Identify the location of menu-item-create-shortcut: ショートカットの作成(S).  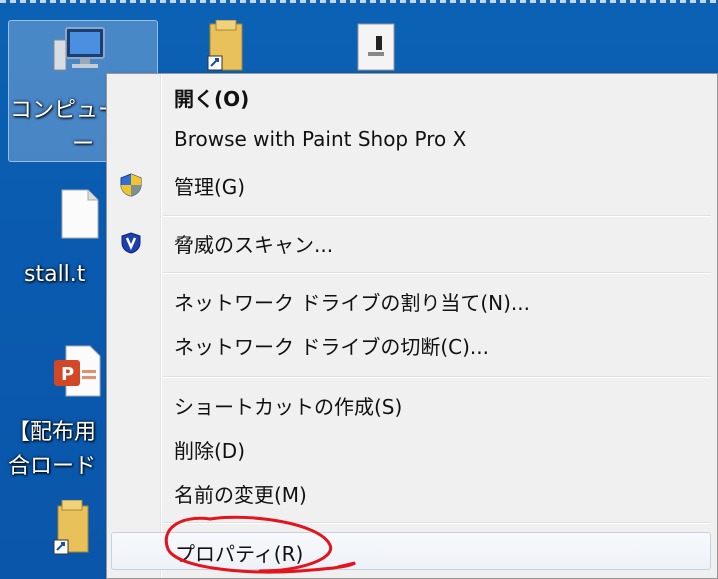
(412, 405).